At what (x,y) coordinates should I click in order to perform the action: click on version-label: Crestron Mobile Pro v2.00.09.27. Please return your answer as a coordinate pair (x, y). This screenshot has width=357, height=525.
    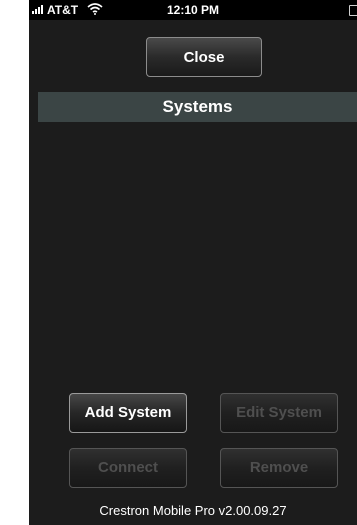
    Looking at the image, I should click on (193, 510).